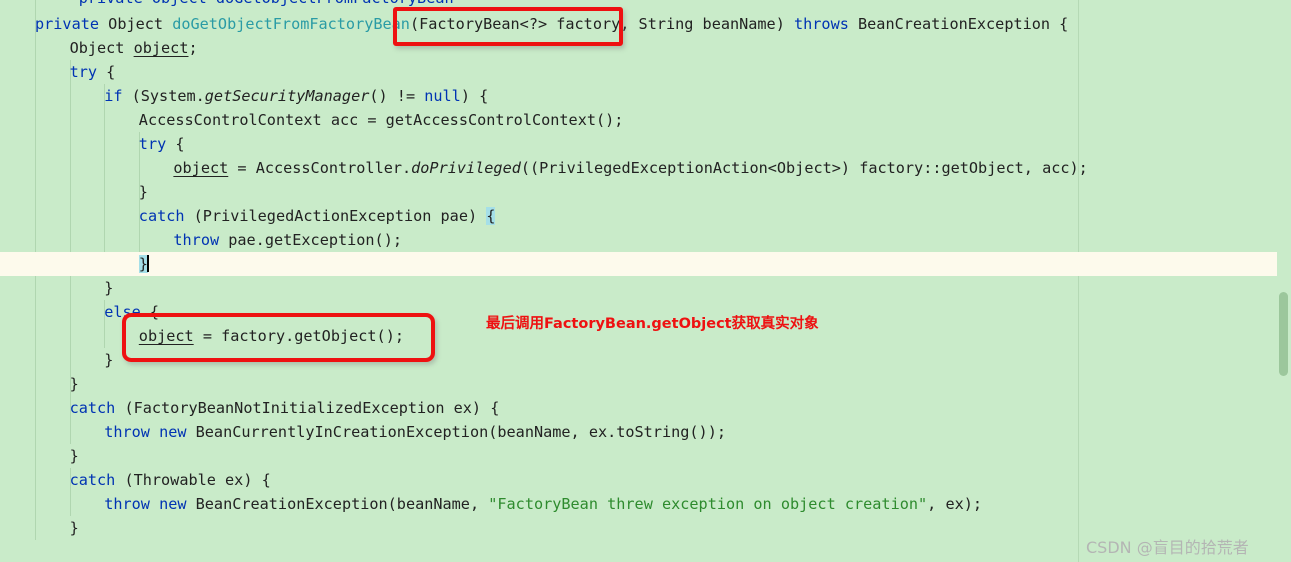  I want to click on code-token: (PrivilegedActionException pae), so click(335, 216).